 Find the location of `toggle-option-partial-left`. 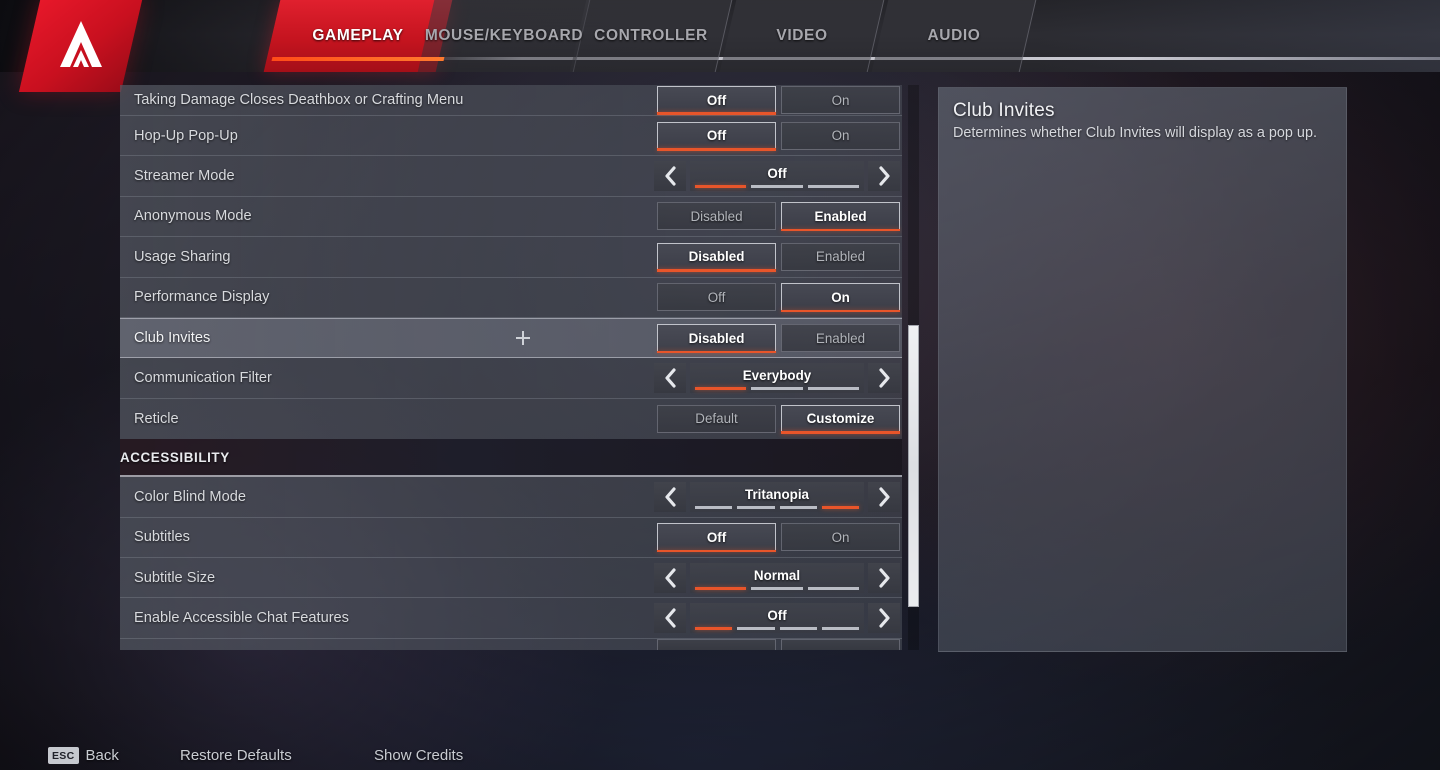

toggle-option-partial-left is located at coordinates (716, 644).